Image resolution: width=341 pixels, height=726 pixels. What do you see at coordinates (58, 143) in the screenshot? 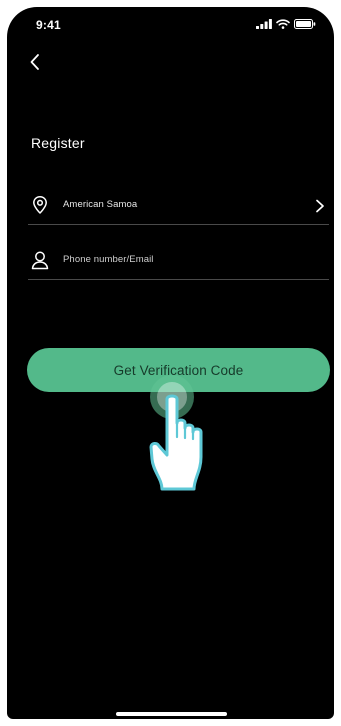
I see `page-title: Register` at bounding box center [58, 143].